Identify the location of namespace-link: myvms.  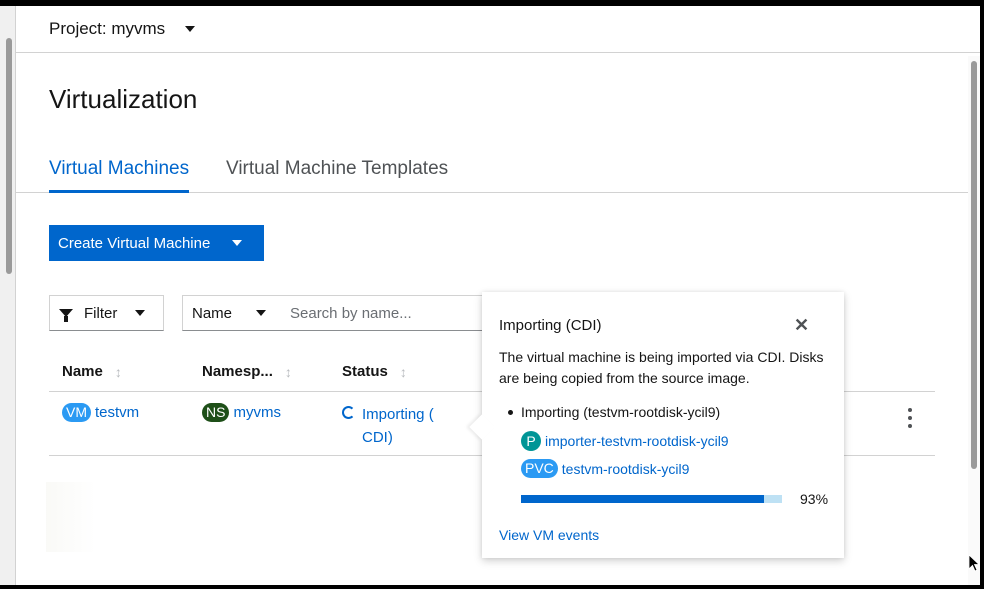
(257, 412).